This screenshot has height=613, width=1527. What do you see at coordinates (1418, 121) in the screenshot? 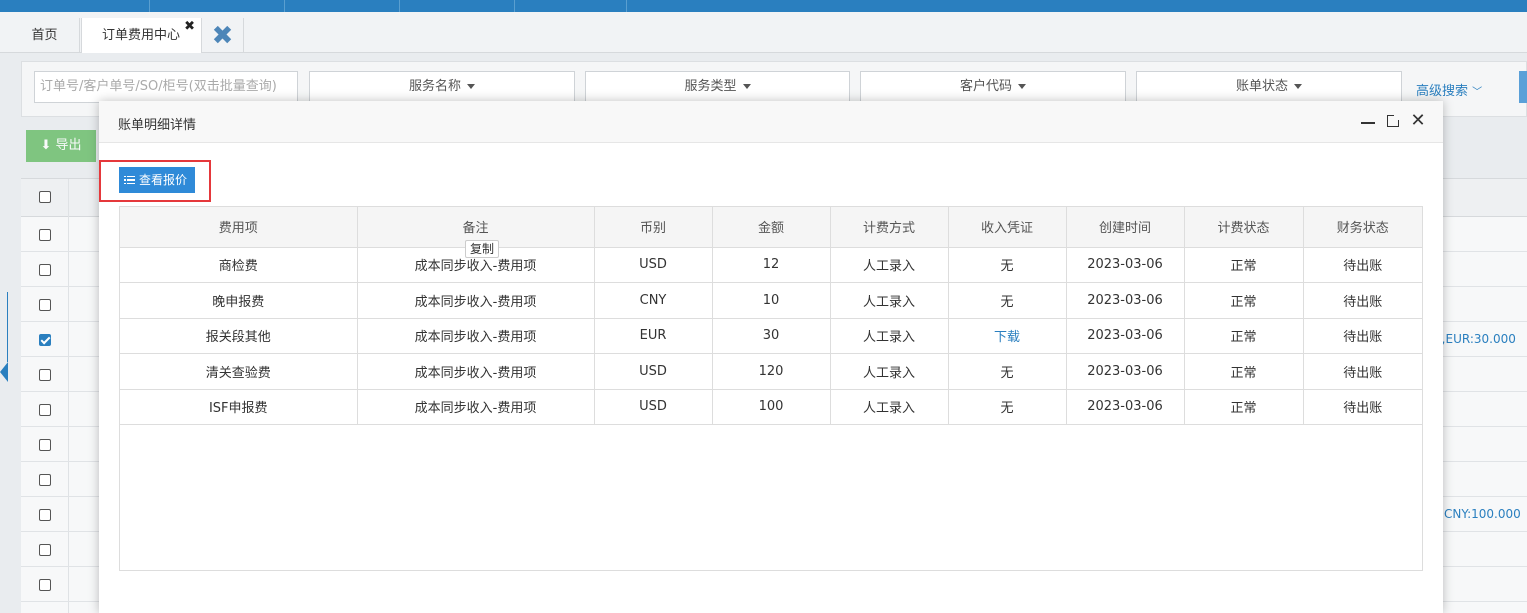
I see `close-button: ✕` at bounding box center [1418, 121].